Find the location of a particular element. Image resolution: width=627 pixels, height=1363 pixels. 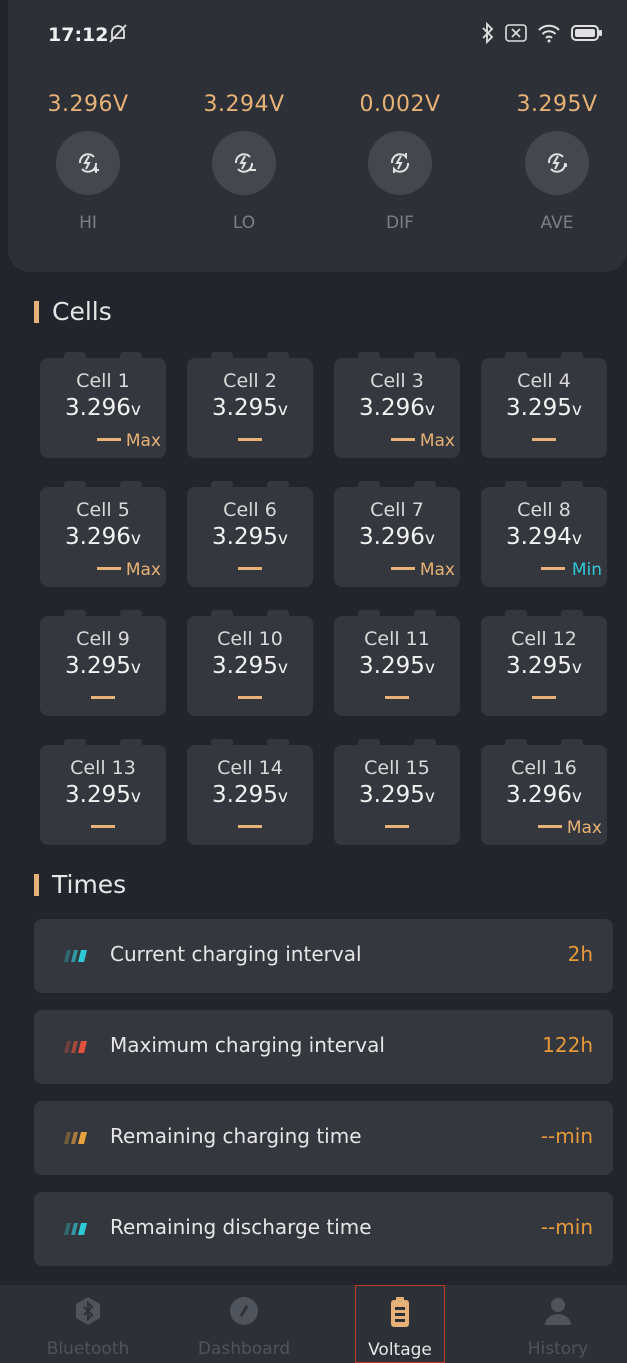

times-section-title: Times is located at coordinates (80, 884).